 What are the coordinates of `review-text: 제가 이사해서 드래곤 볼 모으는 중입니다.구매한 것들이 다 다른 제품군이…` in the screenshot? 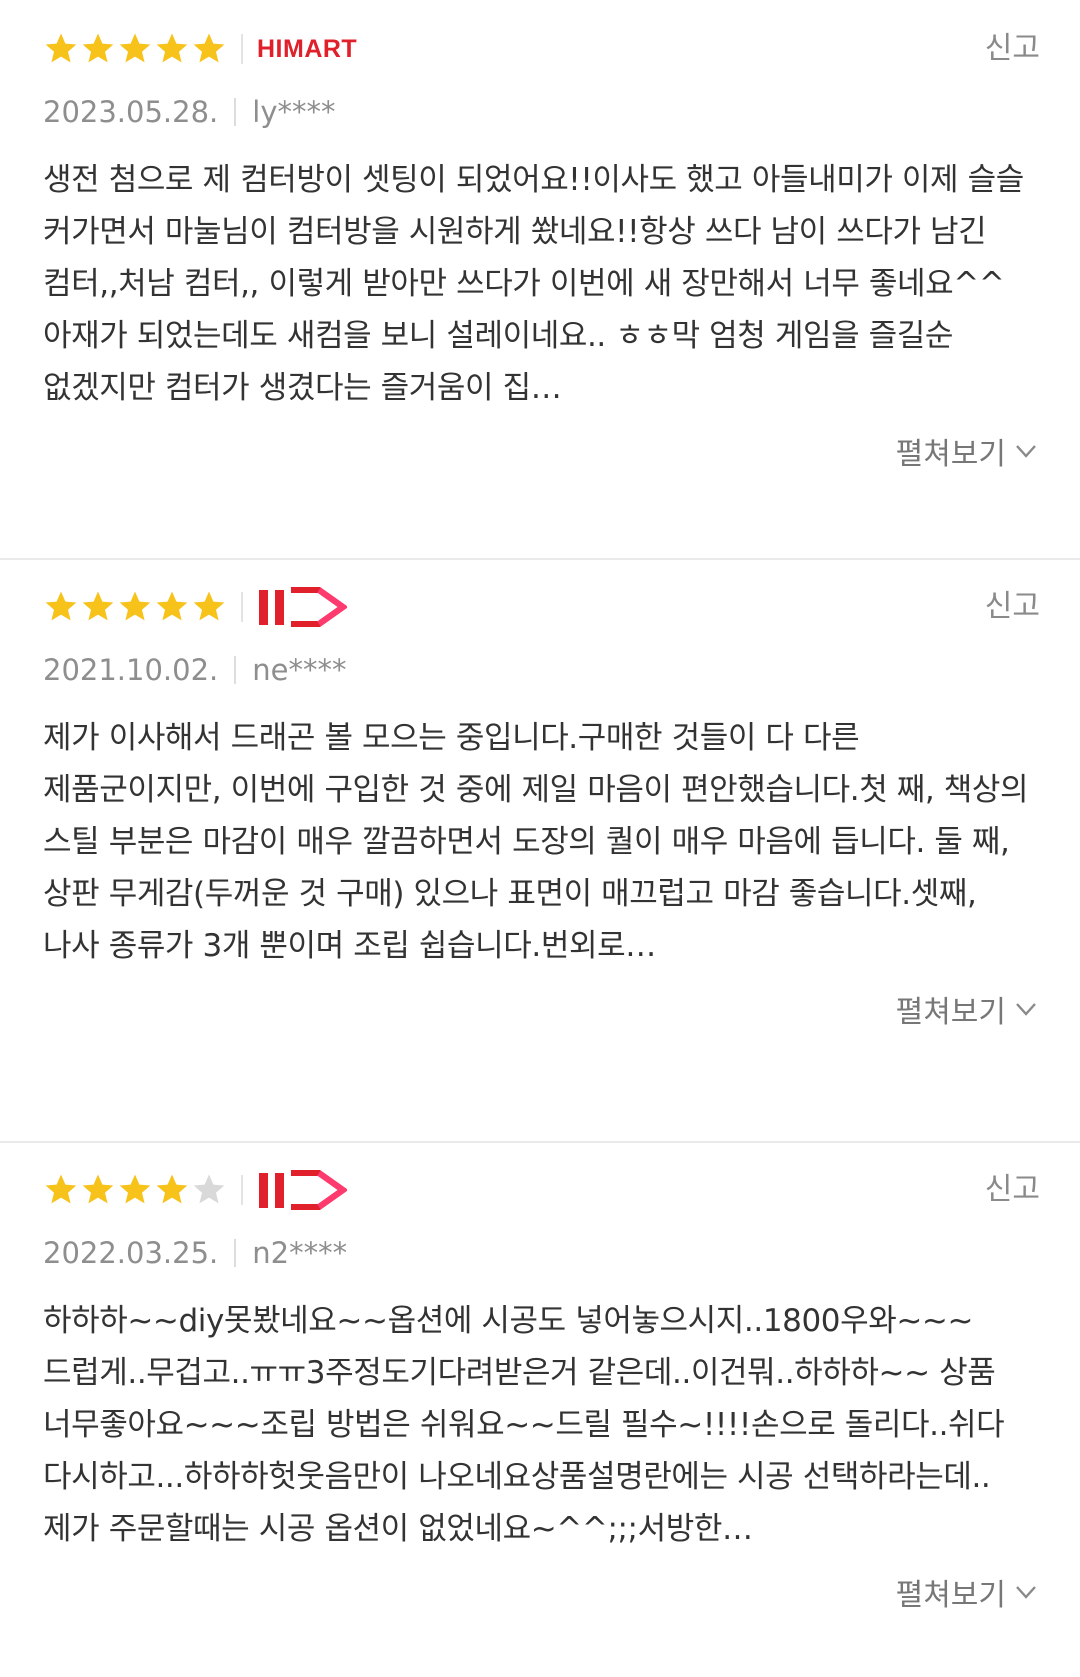 It's located at (536, 842).